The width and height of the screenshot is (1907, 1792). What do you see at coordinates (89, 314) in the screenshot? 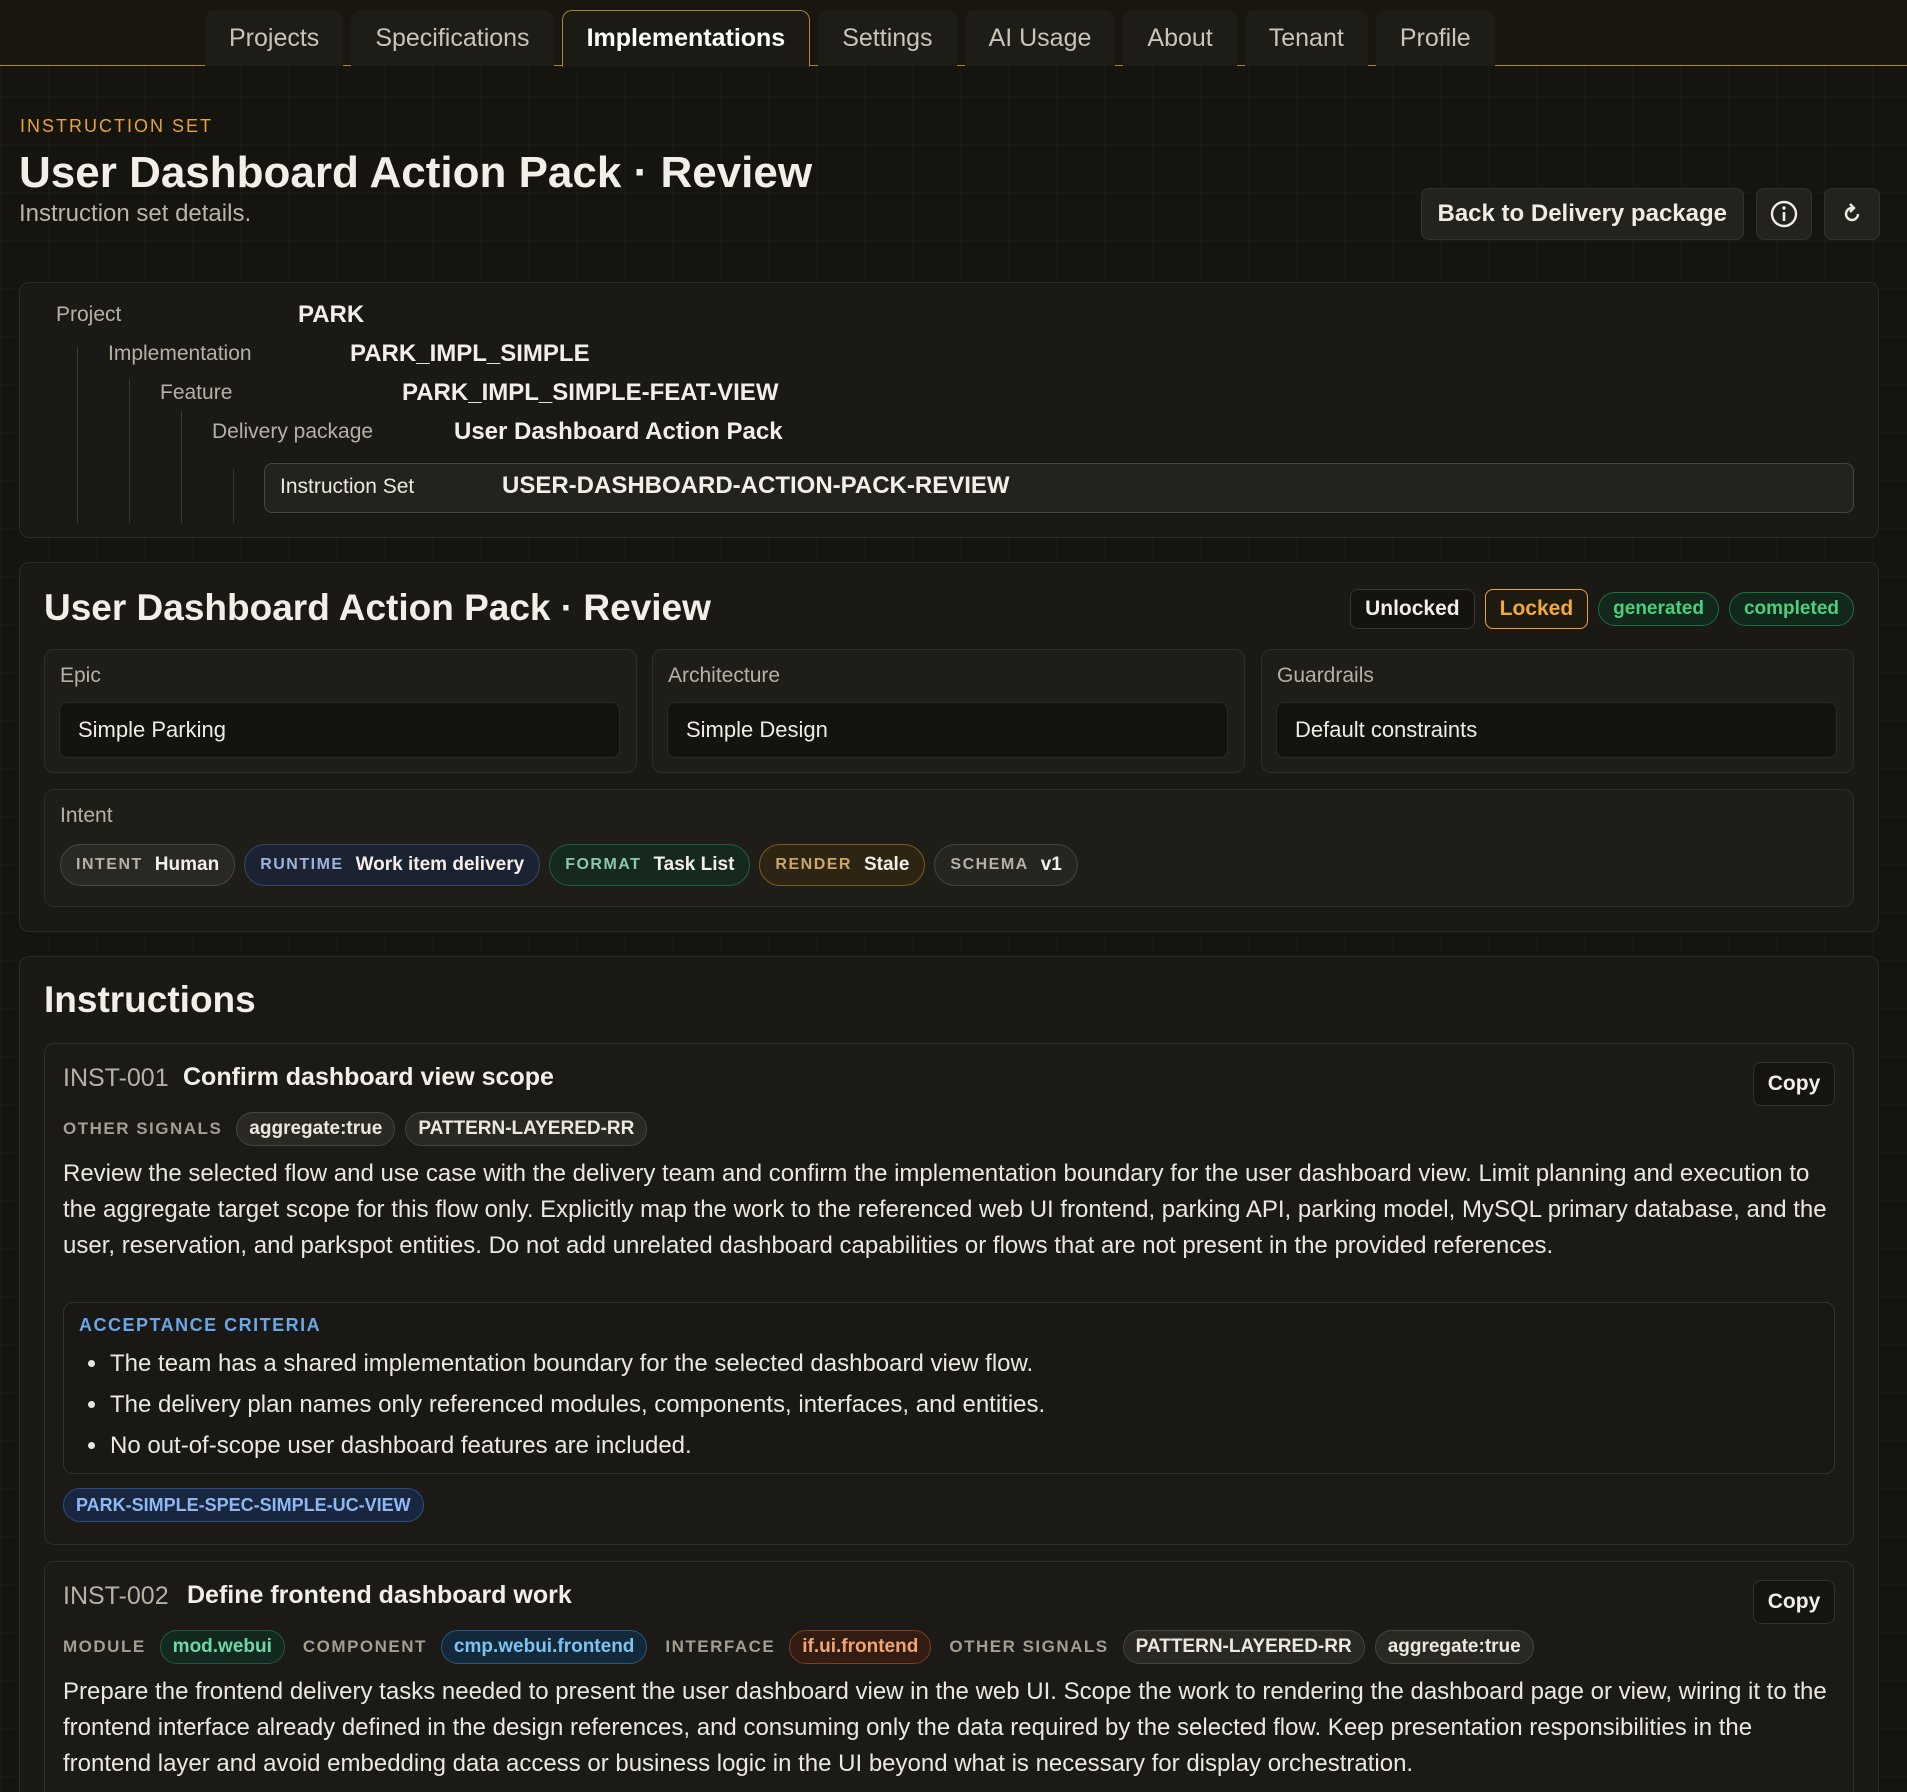
I see `breadcrumb-label: Project` at bounding box center [89, 314].